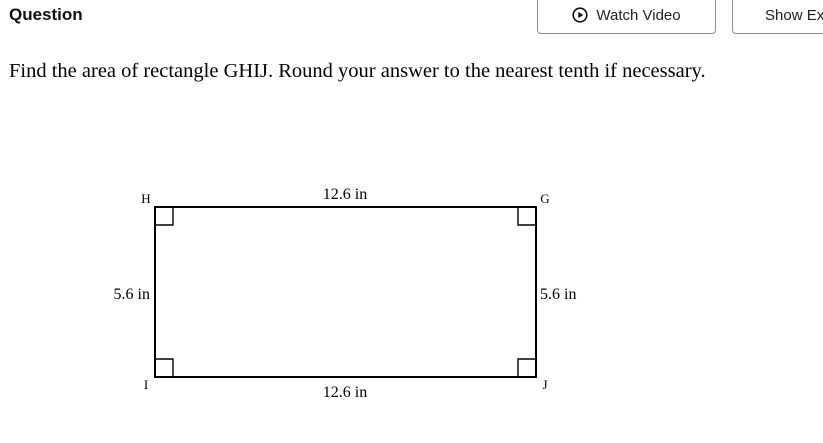 The image size is (823, 443). Describe the element at coordinates (526, 216) in the screenshot. I see `right-angle-marker-g` at that location.